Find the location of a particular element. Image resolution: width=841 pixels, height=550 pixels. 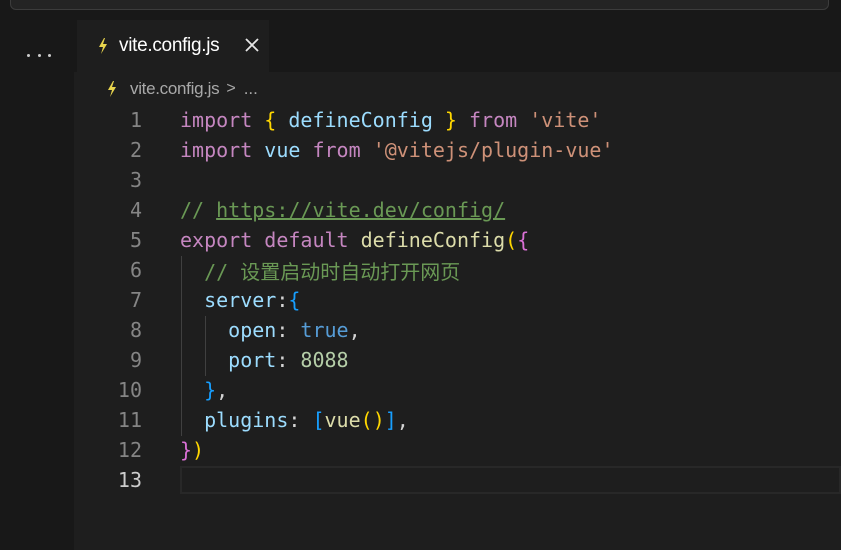

line-number: 13 is located at coordinates (129, 480).